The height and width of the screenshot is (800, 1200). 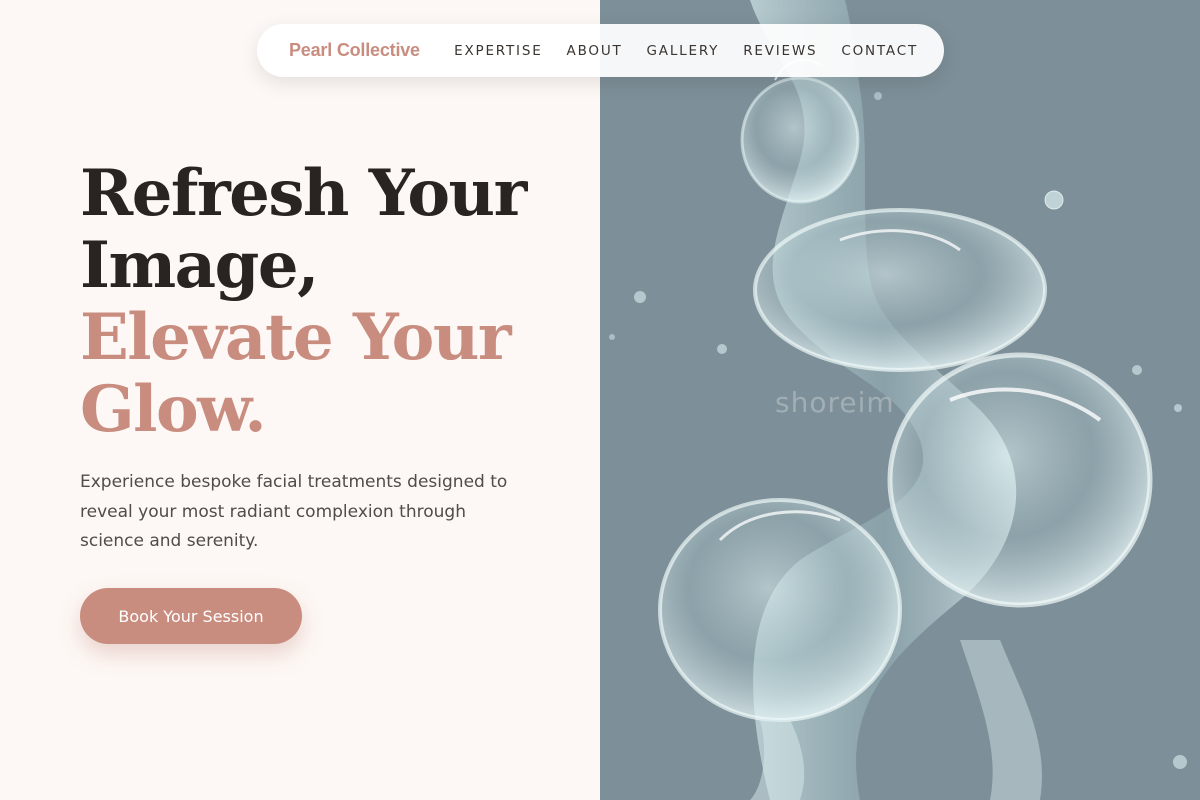 I want to click on brand-logo: Pearl Collective, so click(x=354, y=50).